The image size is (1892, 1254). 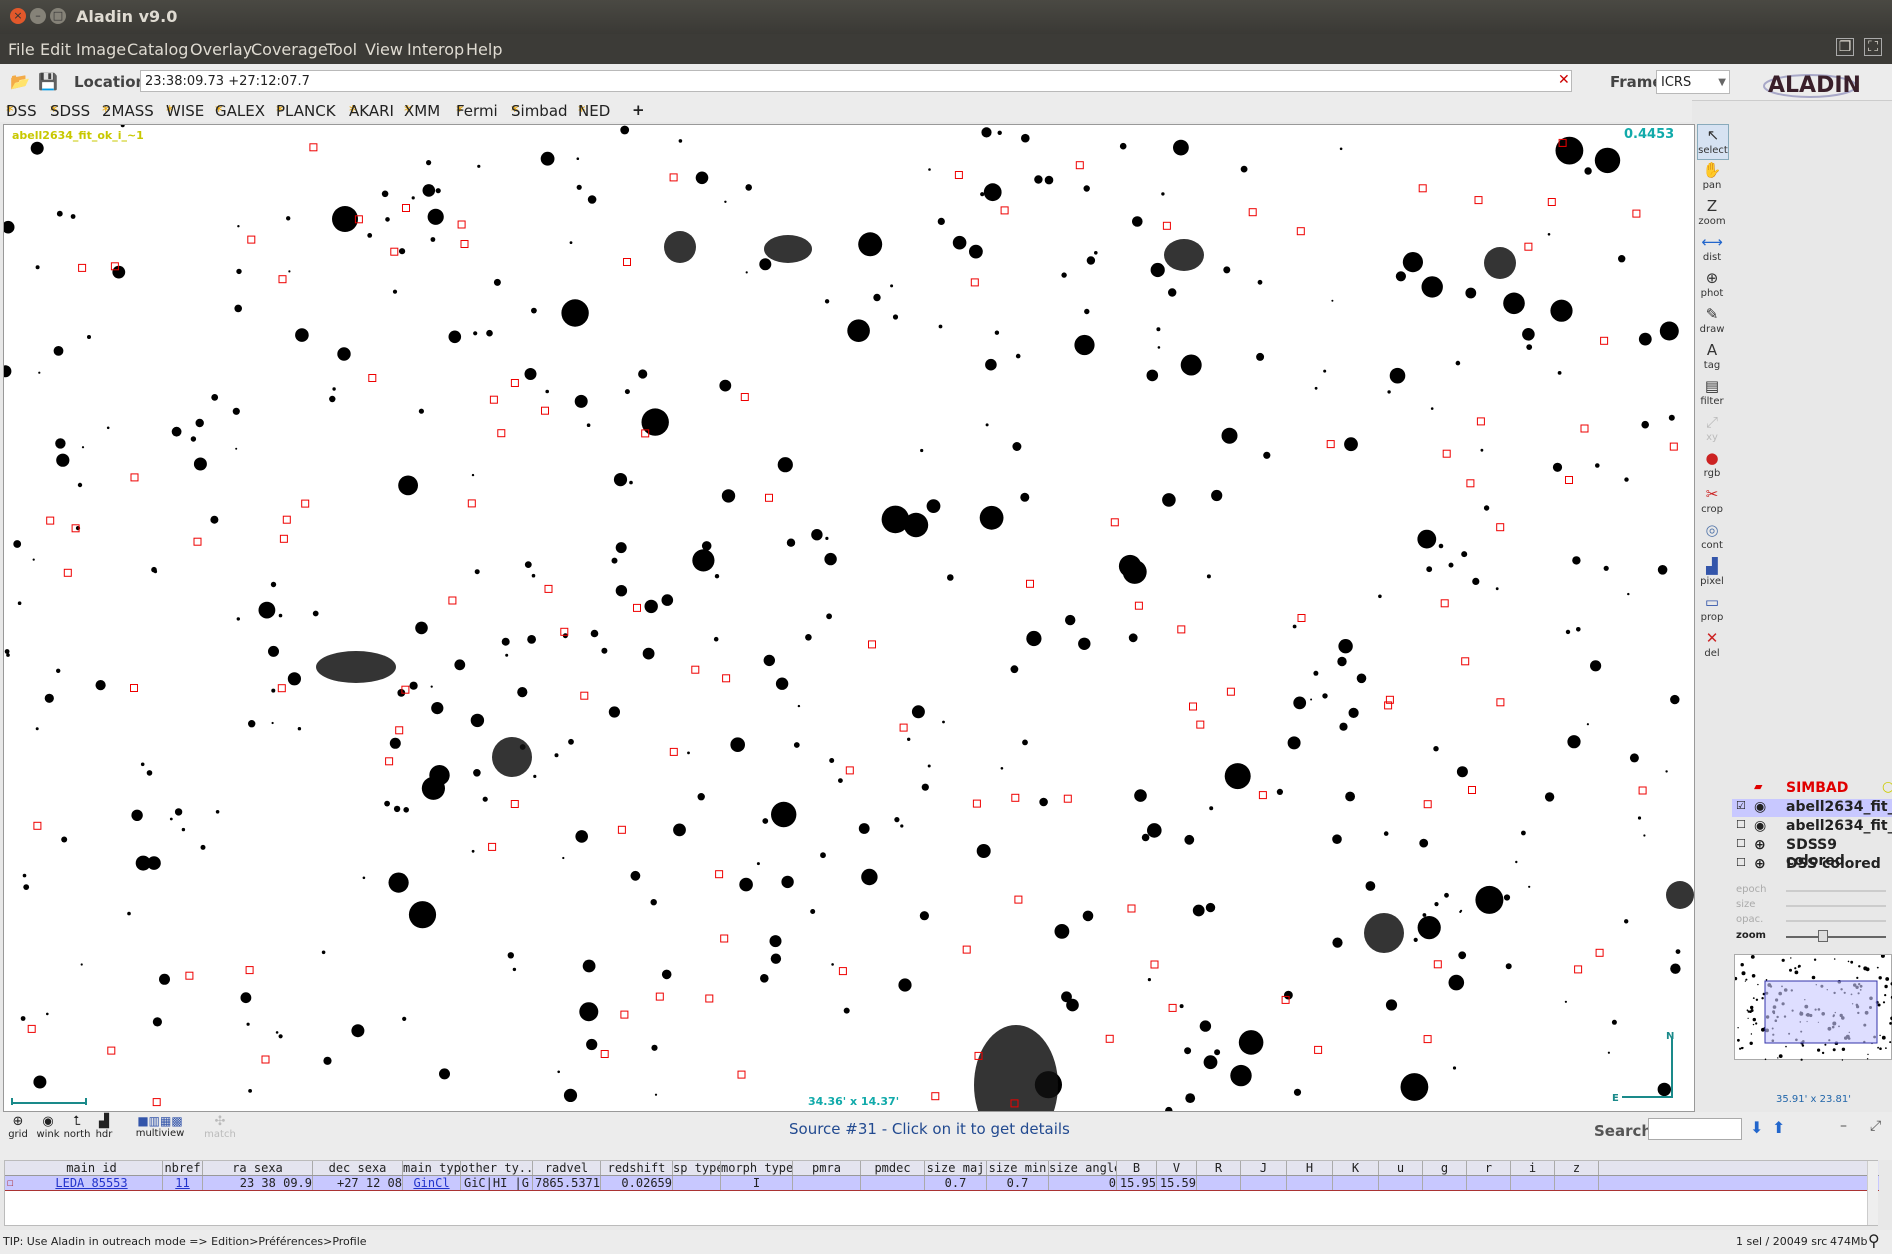 I want to click on column-header: size angle, so click(x=1083, y=1168).